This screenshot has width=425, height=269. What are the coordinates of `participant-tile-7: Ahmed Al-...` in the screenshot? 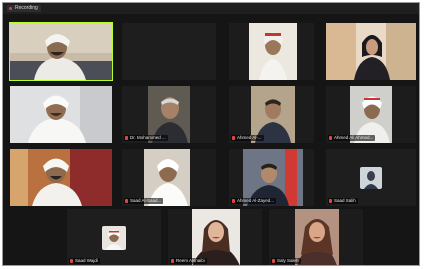 It's located at (271, 114).